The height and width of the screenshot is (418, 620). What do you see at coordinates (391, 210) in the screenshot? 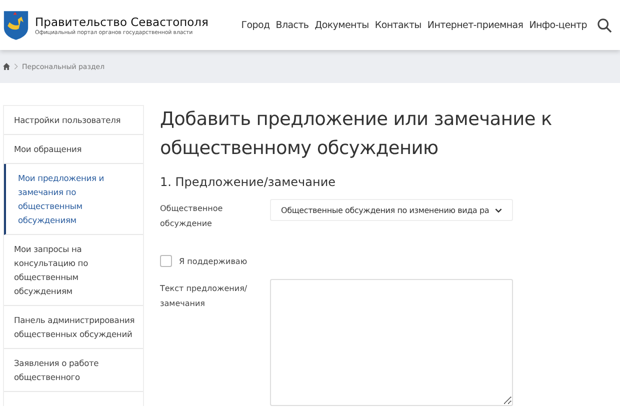
I see `discussion-select: Общественные обсуждения по изменению вида ра` at bounding box center [391, 210].